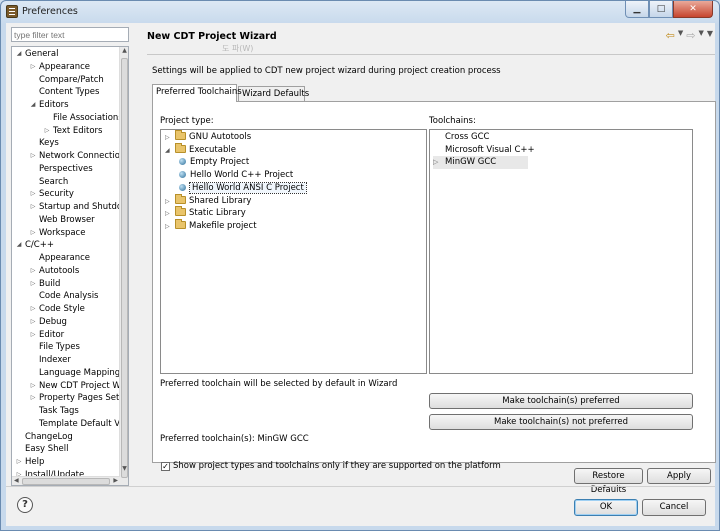 The width and height of the screenshot is (720, 531). What do you see at coordinates (661, 9) in the screenshot?
I see `maximize-button: □` at bounding box center [661, 9].